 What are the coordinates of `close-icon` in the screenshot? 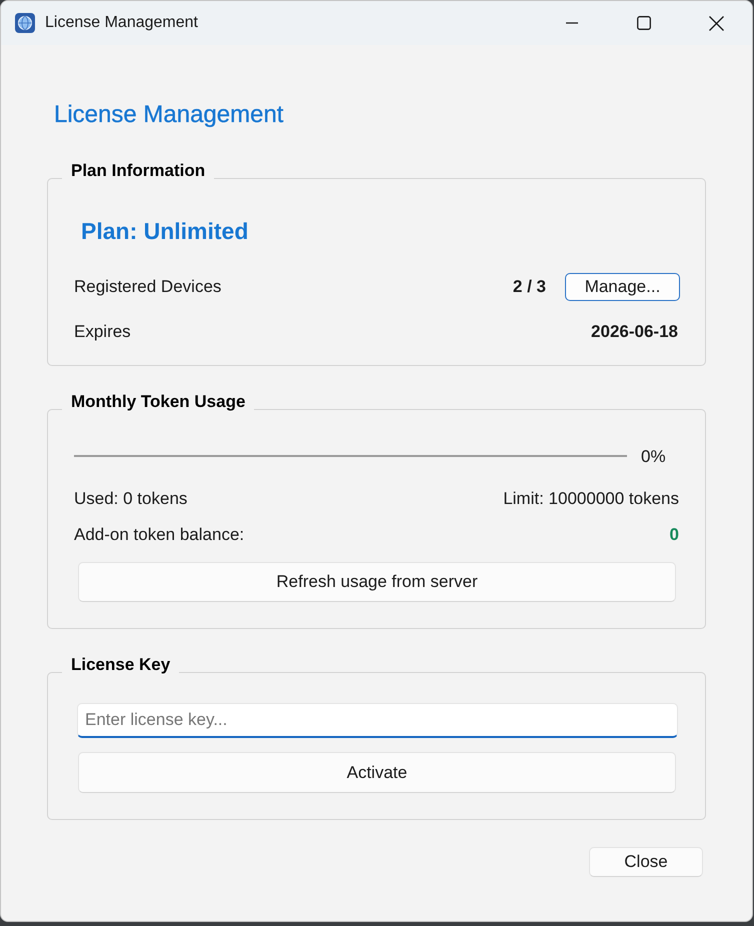 It's located at (716, 23).